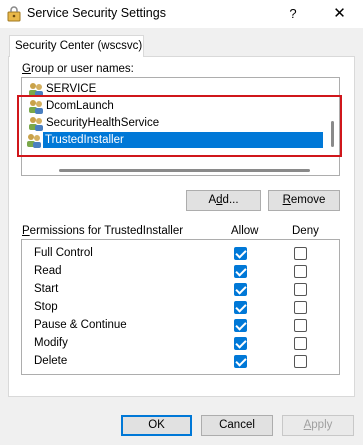 The image size is (363, 445). Describe the element at coordinates (180, 344) in the screenshot. I see `permission-row: Modify` at that location.